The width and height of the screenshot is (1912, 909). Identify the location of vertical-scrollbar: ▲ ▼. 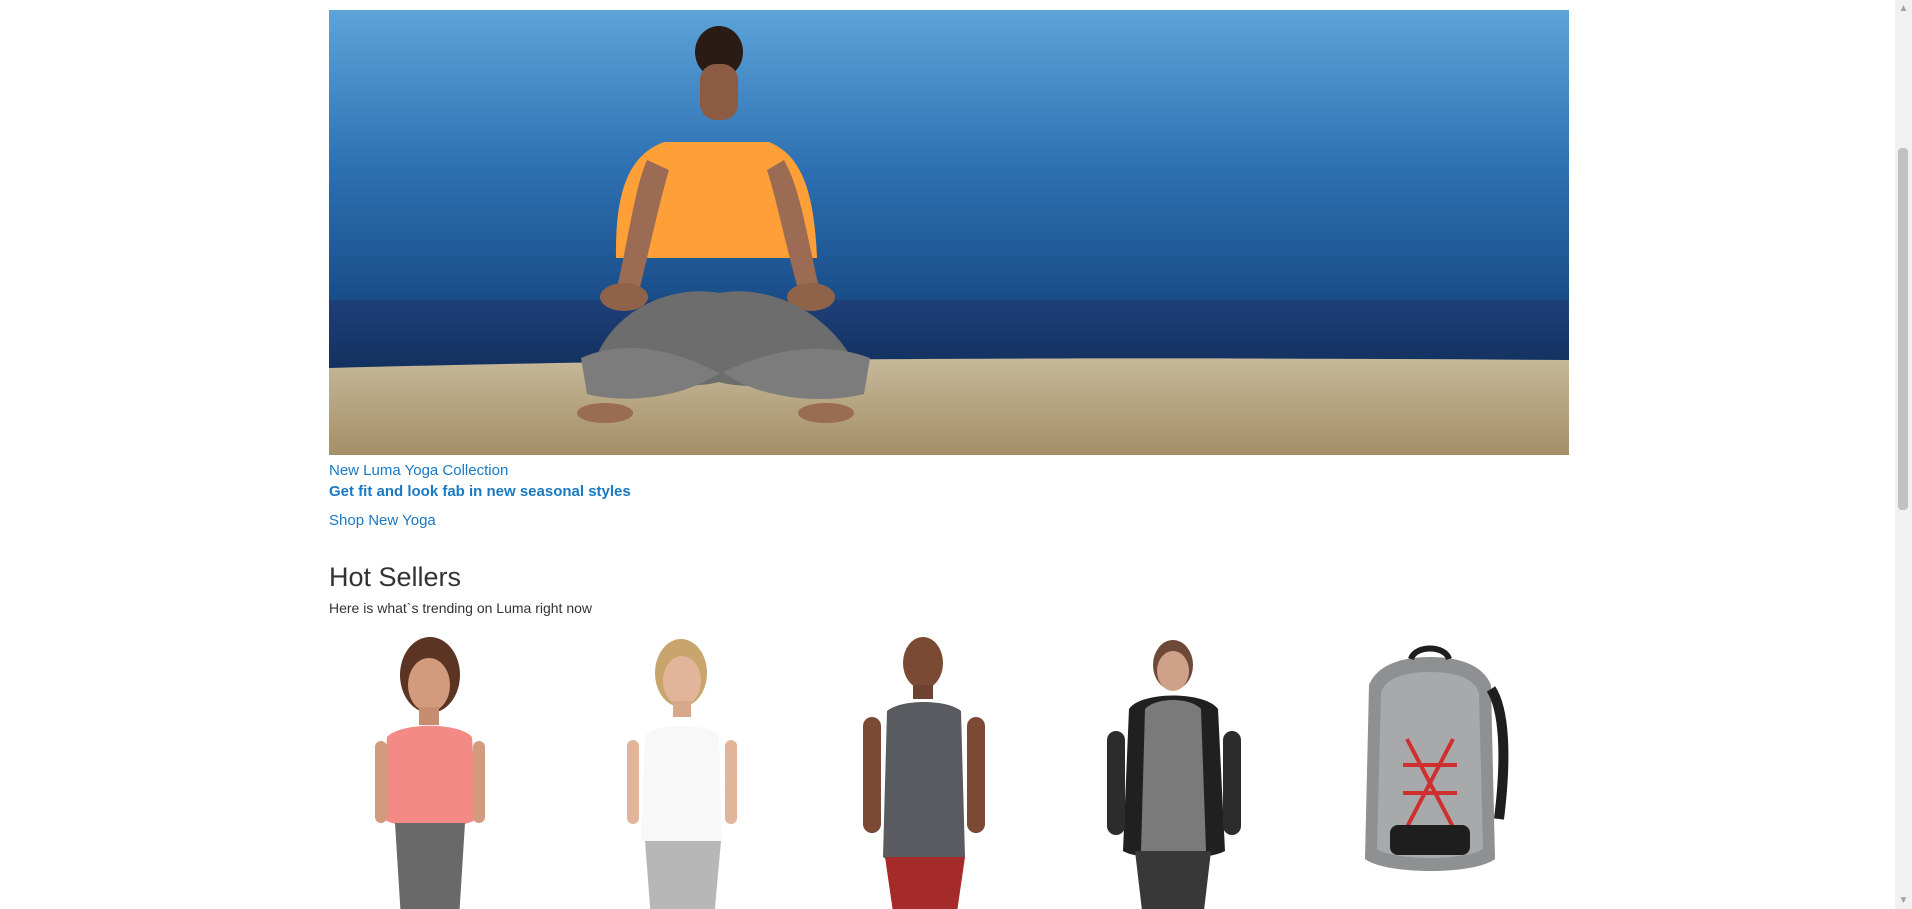
(1903, 454).